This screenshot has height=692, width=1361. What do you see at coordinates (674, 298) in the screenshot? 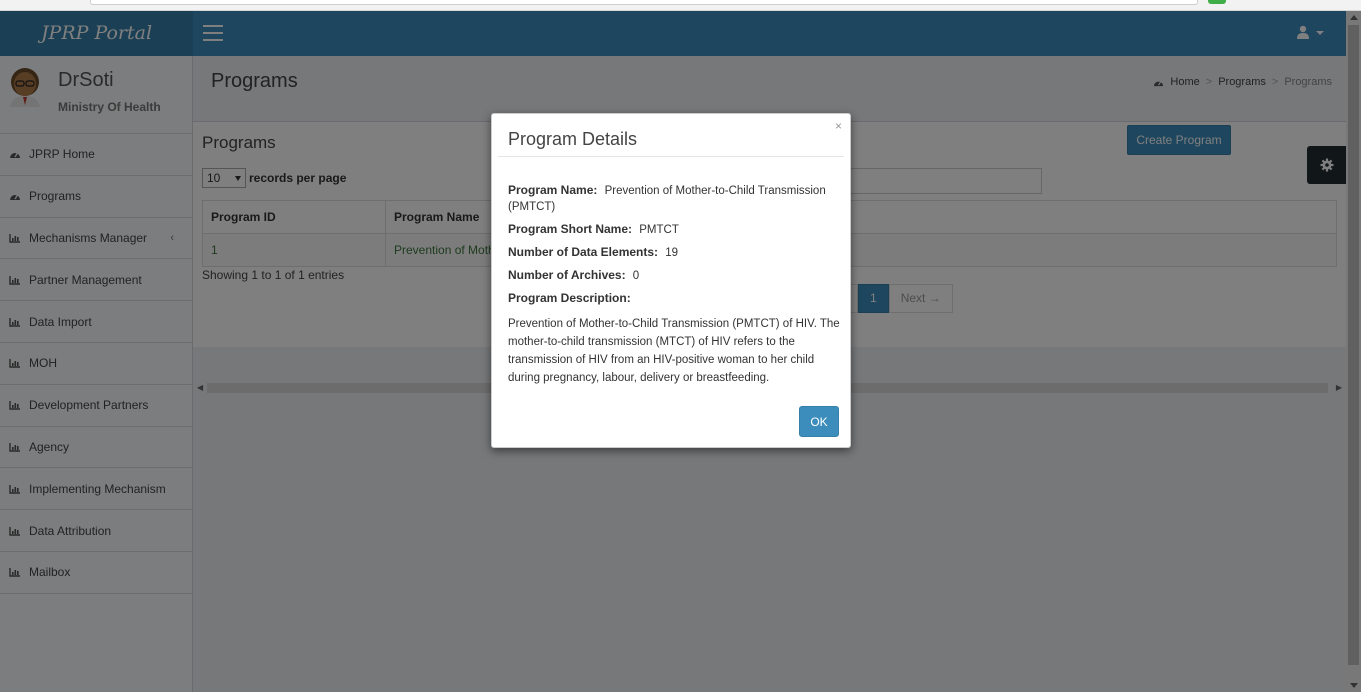
I see `description-row: Program Description:` at bounding box center [674, 298].